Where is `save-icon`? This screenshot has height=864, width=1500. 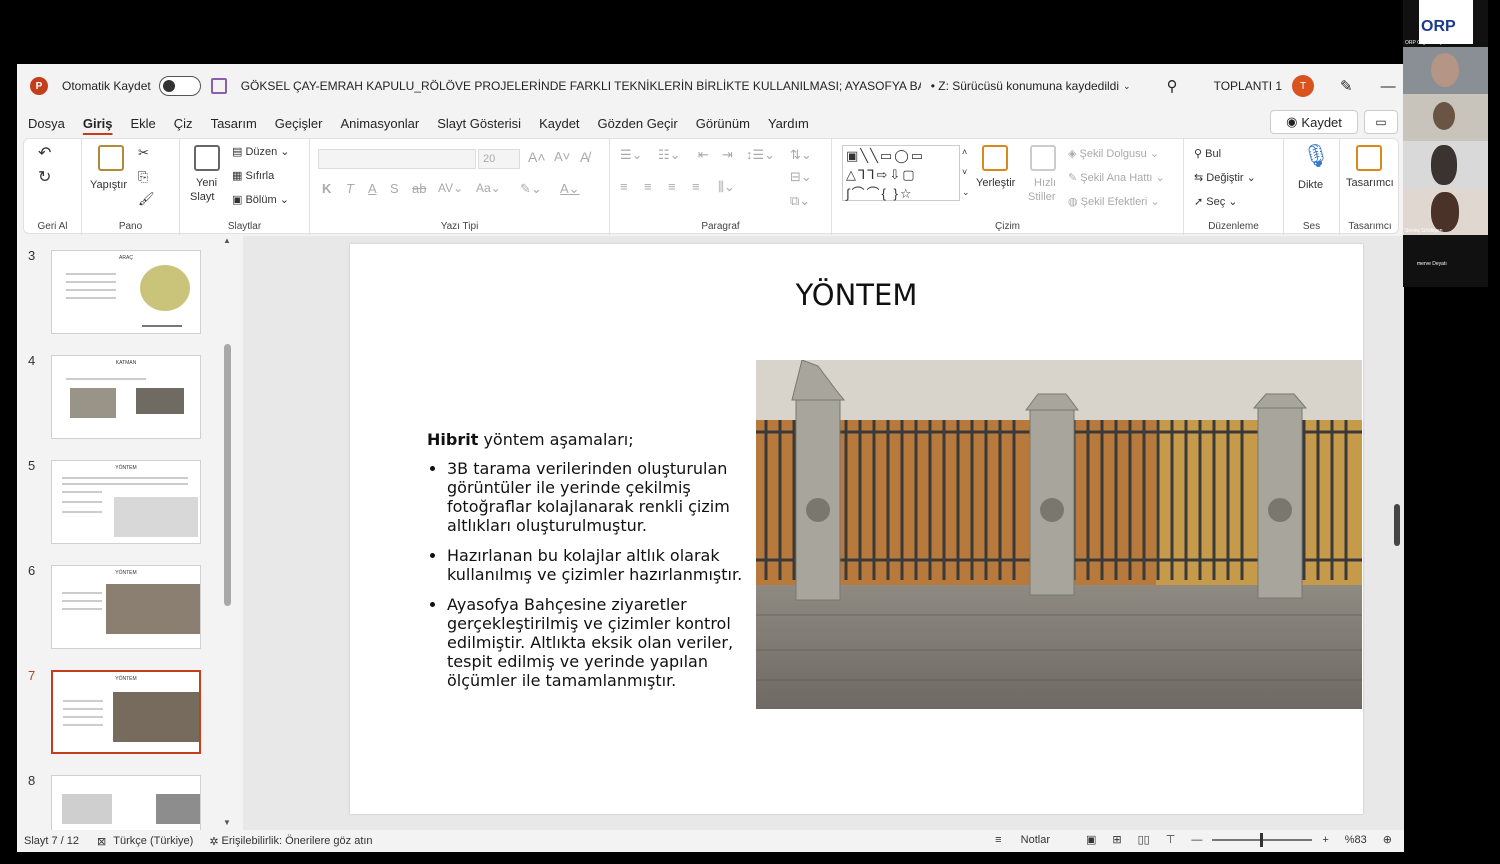 save-icon is located at coordinates (218, 86).